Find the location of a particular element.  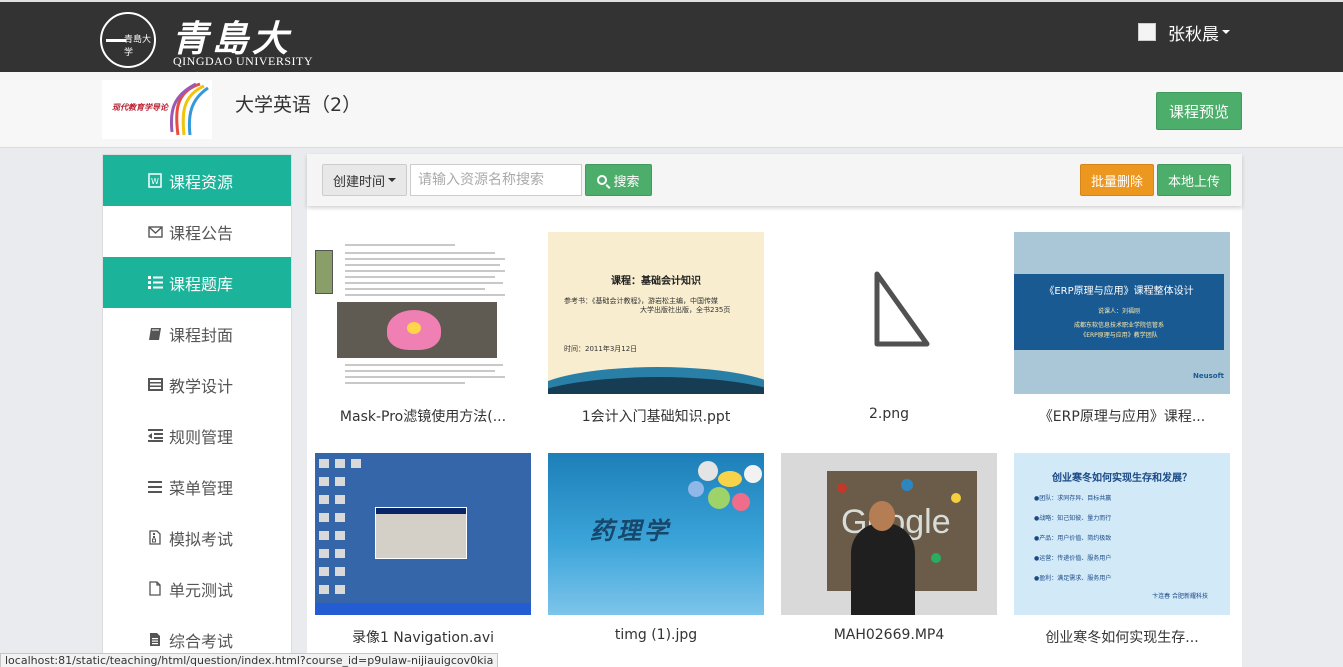

sidebar-item-course-cover: 课程封面 is located at coordinates (197, 333).